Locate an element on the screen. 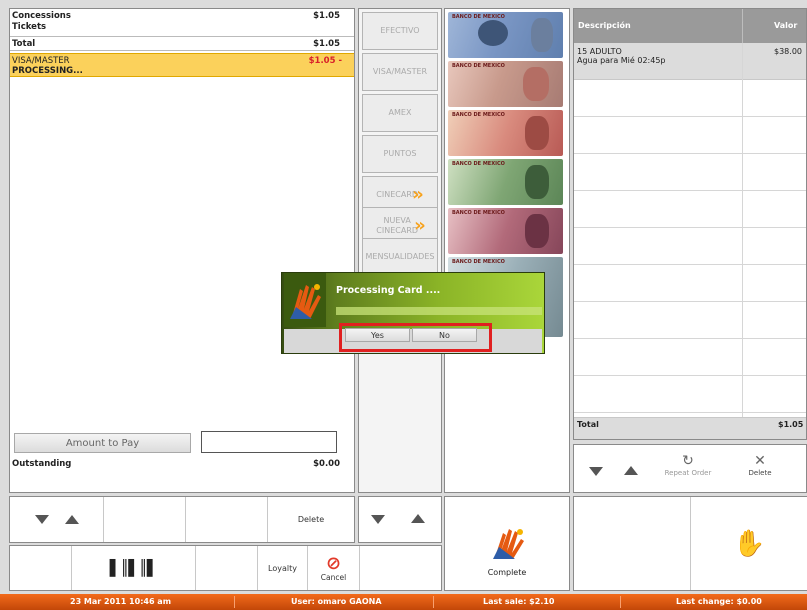 The image size is (807, 610). bottom-nav-row: Delete is located at coordinates (182, 519).